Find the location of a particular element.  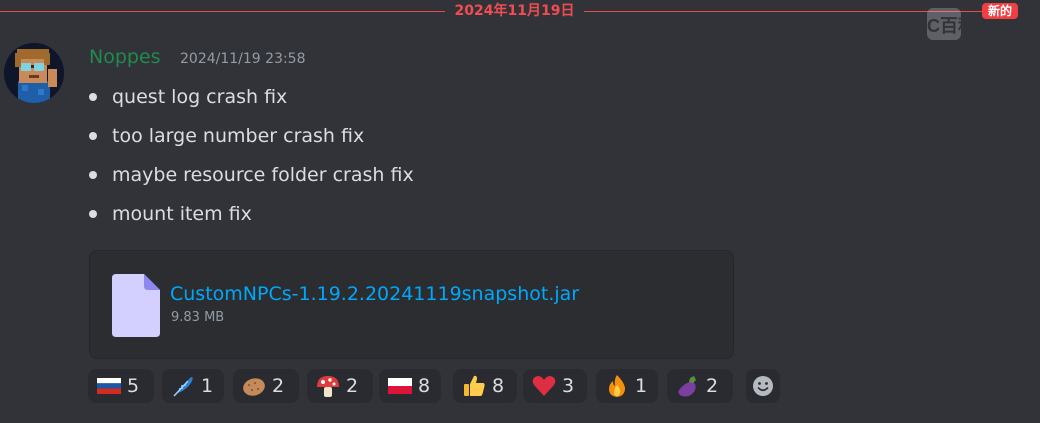

divider-line-left is located at coordinates (222, 11).